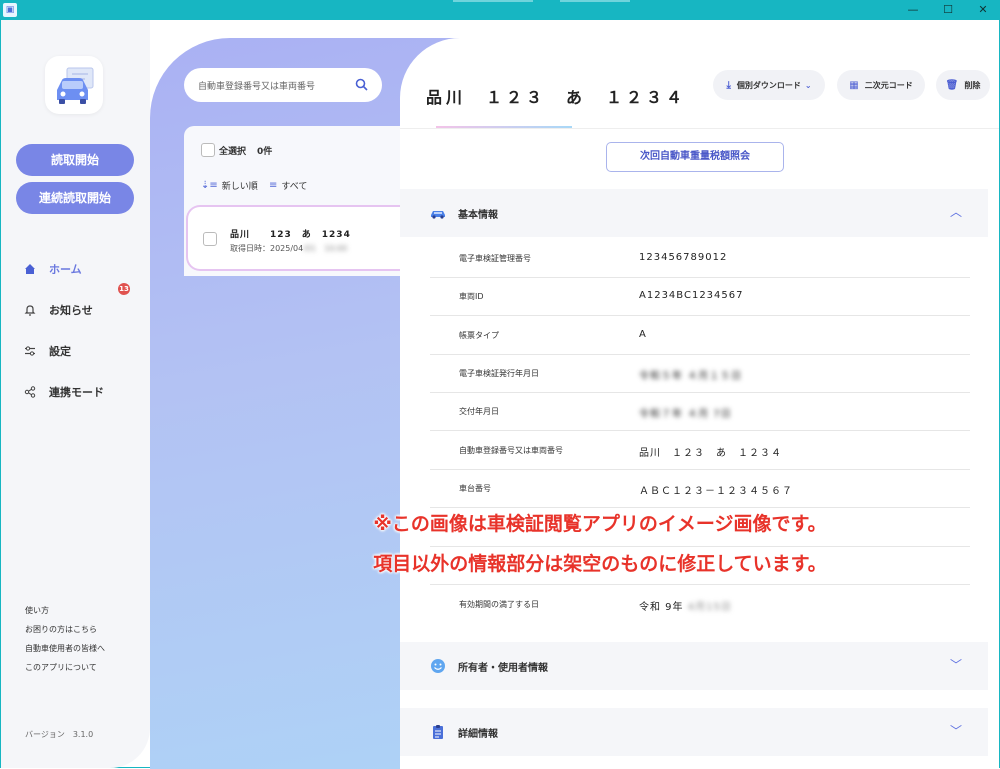  Describe the element at coordinates (30, 351) in the screenshot. I see `settings-sliders-icon` at that location.